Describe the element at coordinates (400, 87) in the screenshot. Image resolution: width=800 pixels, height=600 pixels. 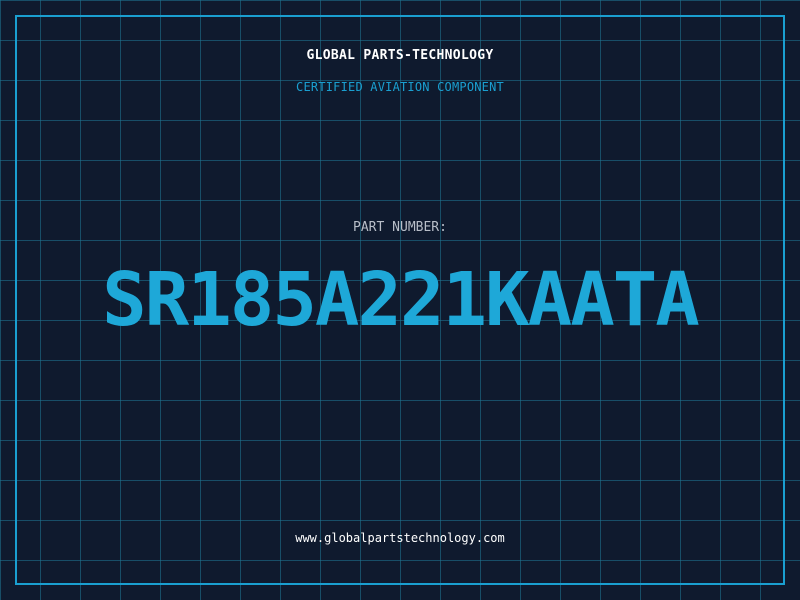
I see `tagline: CERTIFIED AVIATION COMPONENT` at that location.